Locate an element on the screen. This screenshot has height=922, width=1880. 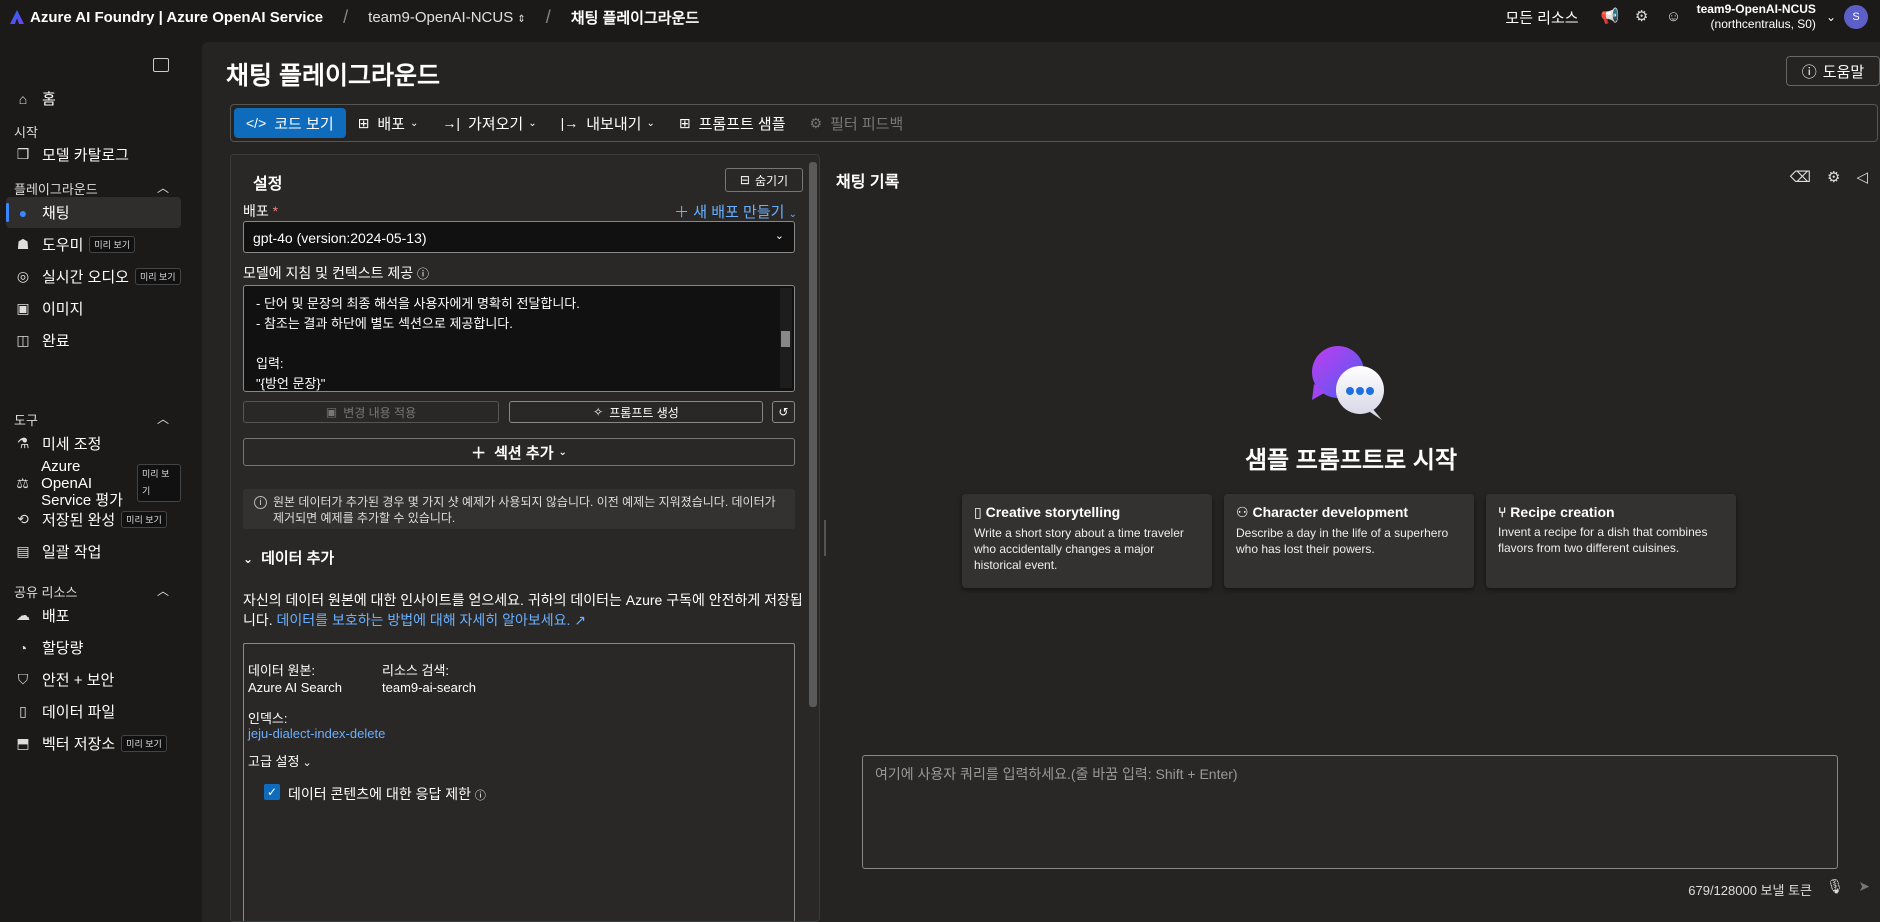
add-data-label: 데이터 추가 is located at coordinates (298, 558).